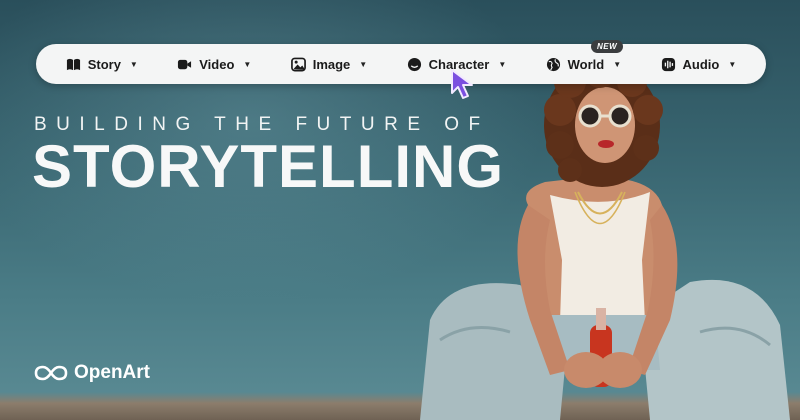 The width and height of the screenshot is (800, 420). I want to click on nav-item-label: Story, so click(104, 64).